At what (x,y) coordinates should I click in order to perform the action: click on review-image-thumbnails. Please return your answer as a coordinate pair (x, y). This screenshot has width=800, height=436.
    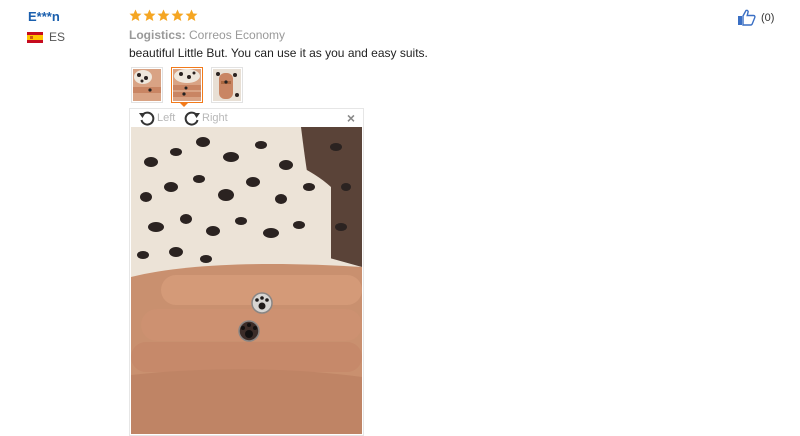
    Looking at the image, I should click on (187, 85).